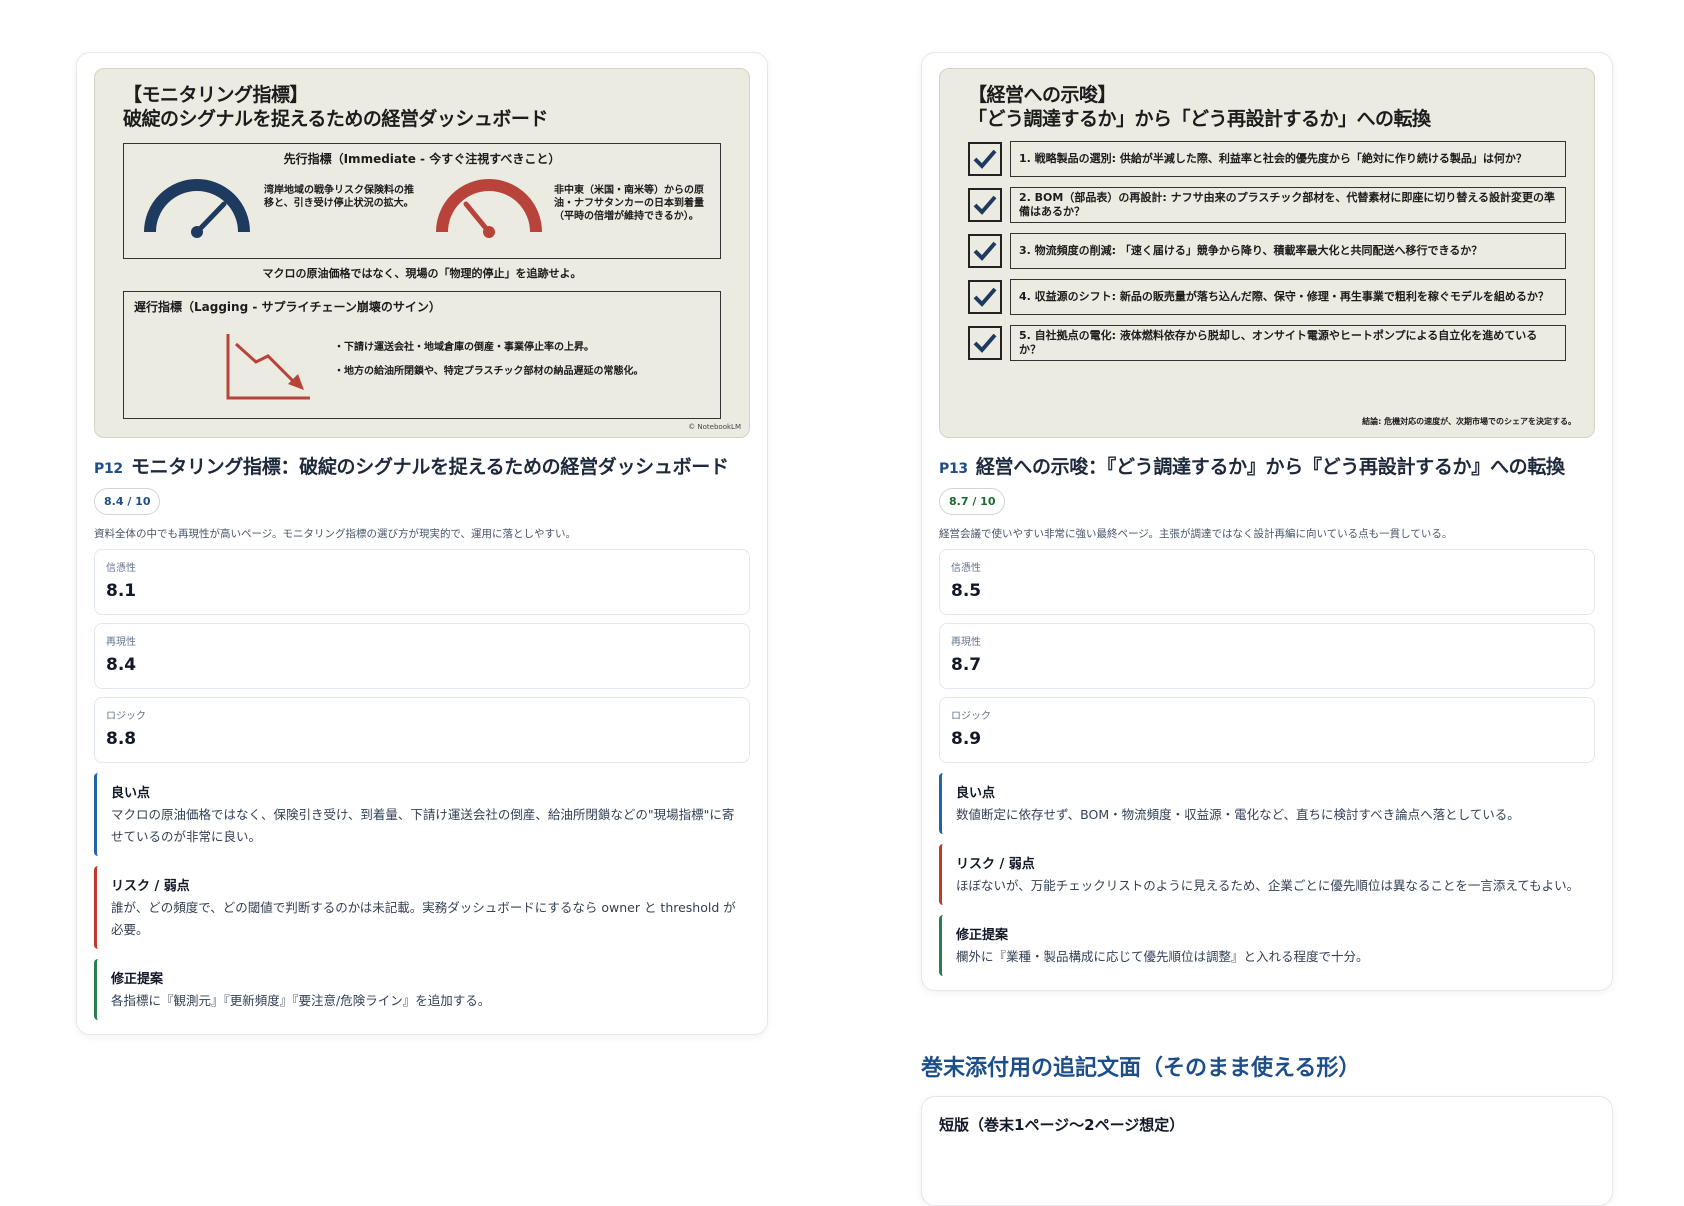 The width and height of the screenshot is (1684, 1206). Describe the element at coordinates (1270, 467) in the screenshot. I see `page-title-text: 経営への示唆：『どう調達するか』から『どう再設計するか』への転換` at that location.